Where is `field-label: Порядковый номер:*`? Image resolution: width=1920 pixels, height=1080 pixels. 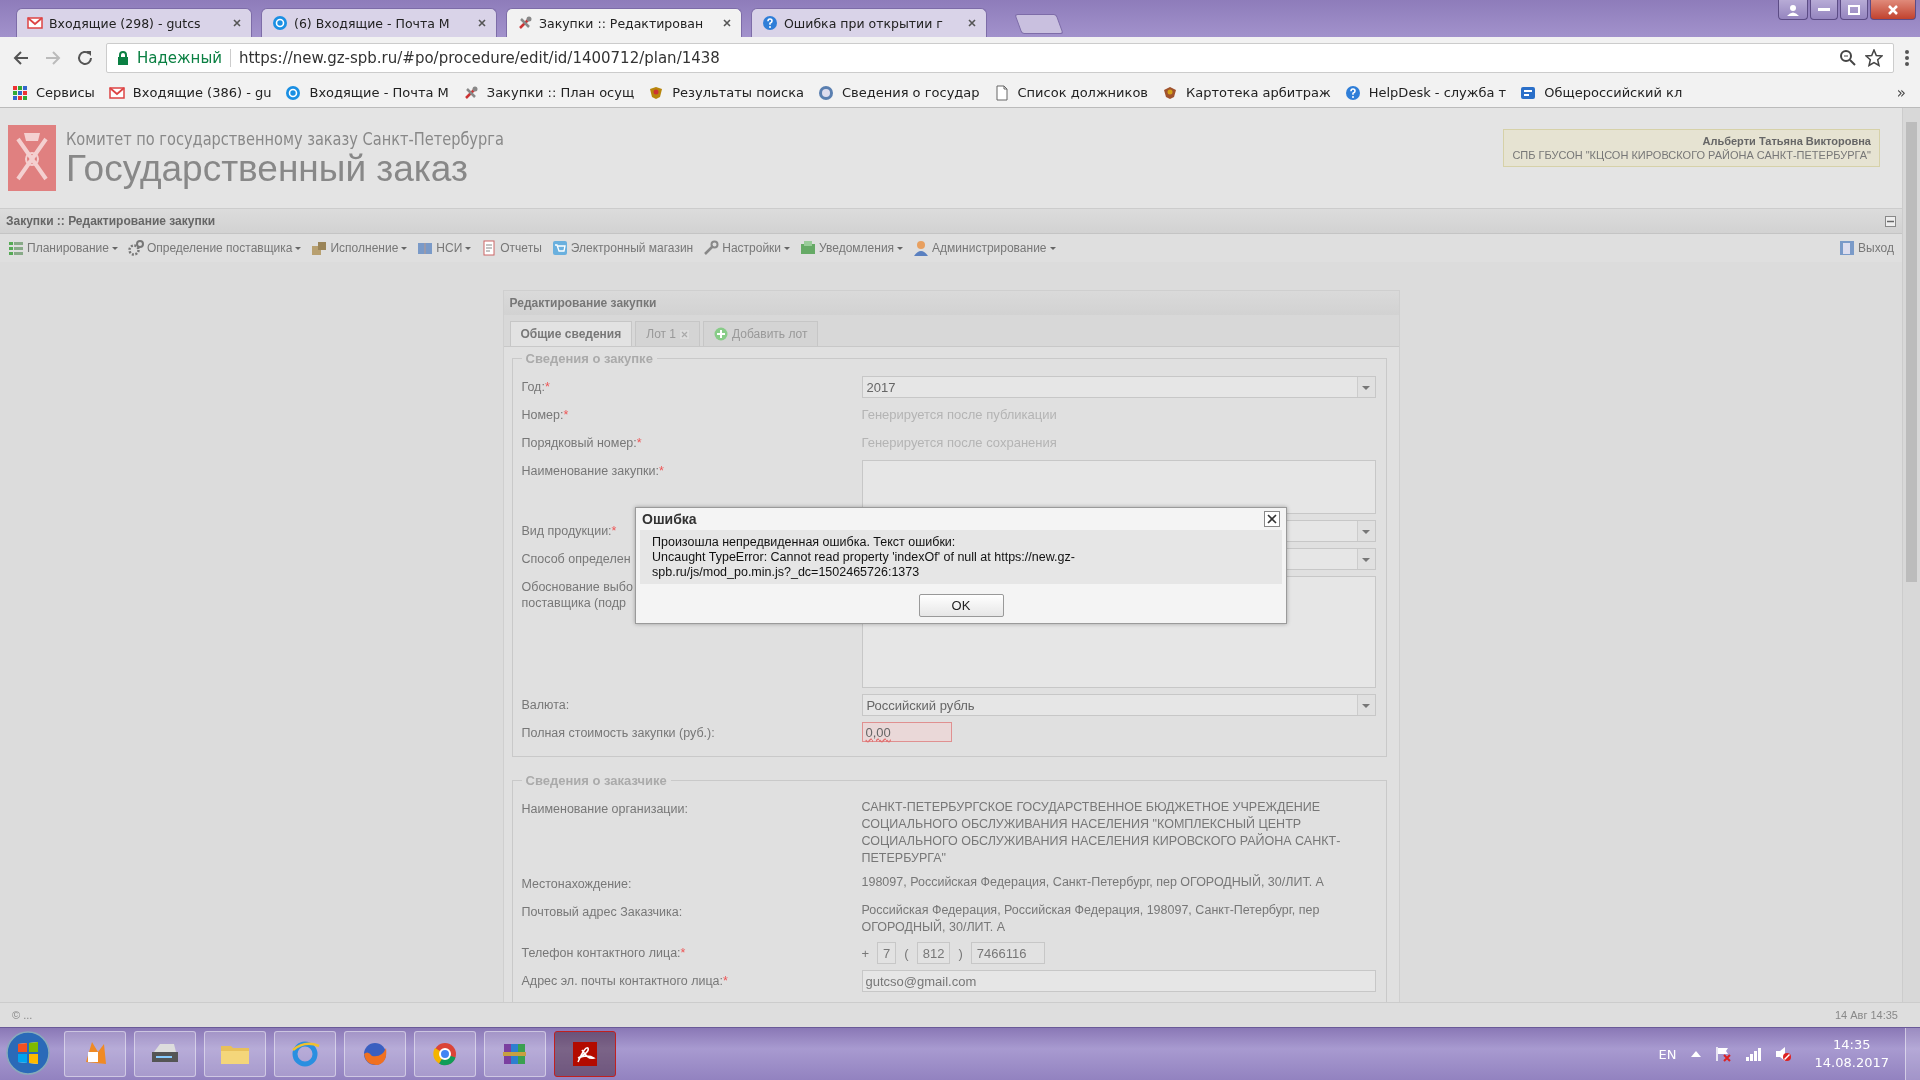
field-label: Порядковый номер:* is located at coordinates (581, 443).